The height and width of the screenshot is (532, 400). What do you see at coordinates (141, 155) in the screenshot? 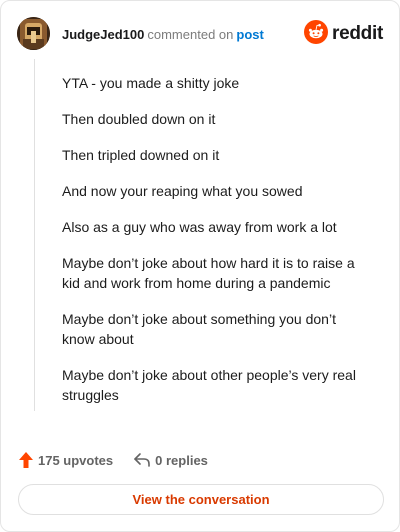
I see `comment-paragraph: Then tripled downed on it` at bounding box center [141, 155].